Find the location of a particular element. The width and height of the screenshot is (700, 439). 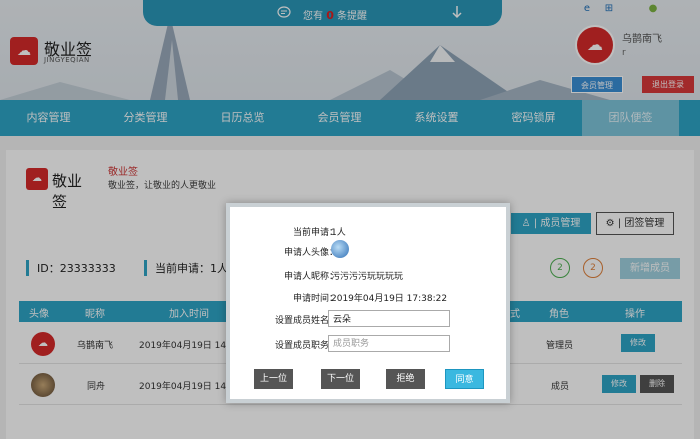

member-name-label: 设置成员姓名： is located at coordinates (306, 321).